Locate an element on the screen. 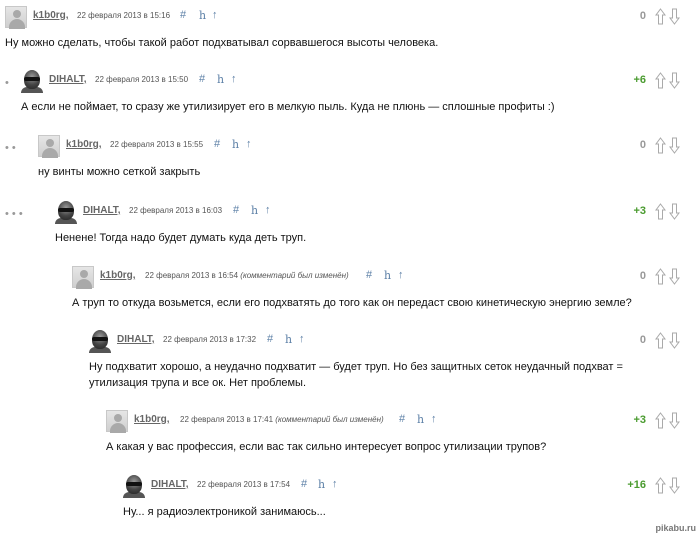 This screenshot has height=535, width=700. comment-header: k1b0rg, 22 февраля 2013 в 15:16 # h ↑ 0 is located at coordinates (350, 18).